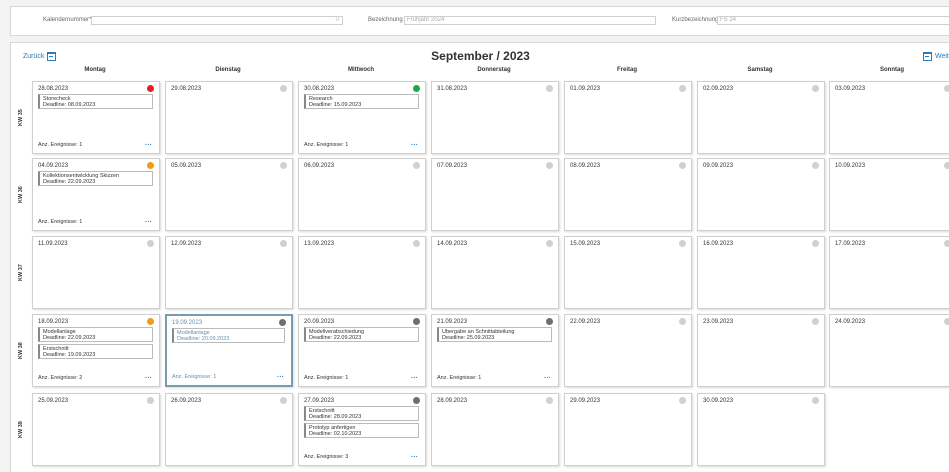 This screenshot has width=949, height=472. Describe the element at coordinates (426, 20) in the screenshot. I see `bezeichnung-value: Frühjahr 2024` at that location.